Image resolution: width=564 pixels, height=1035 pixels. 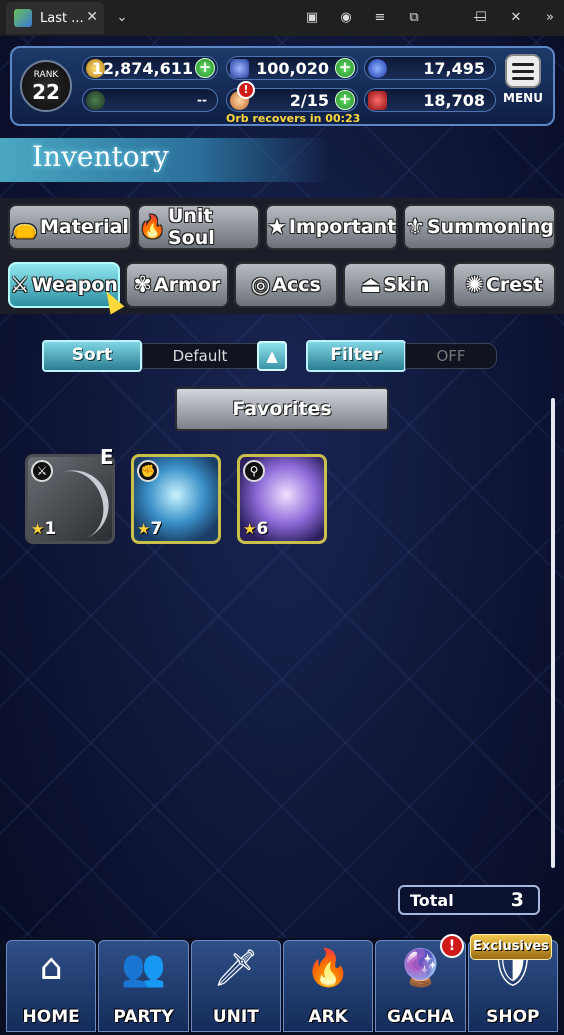 I want to click on tab-summoning: ⚜ Summoning, so click(x=479, y=227).